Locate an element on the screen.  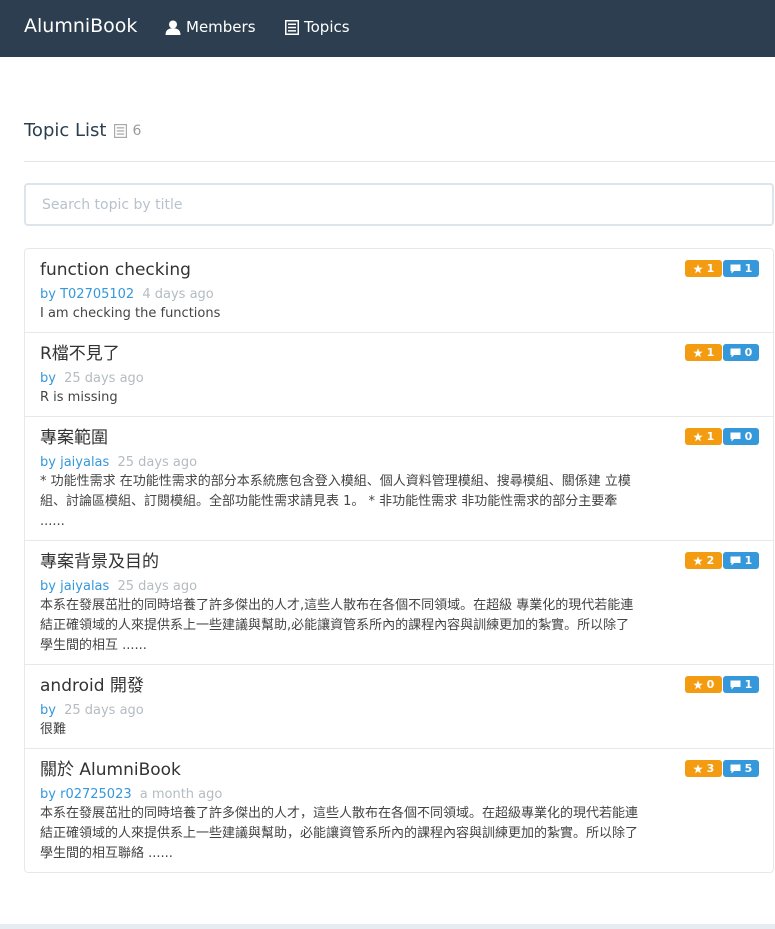
topic-item: android 開發 by 25 days ago 很難 0 1 is located at coordinates (399, 707).